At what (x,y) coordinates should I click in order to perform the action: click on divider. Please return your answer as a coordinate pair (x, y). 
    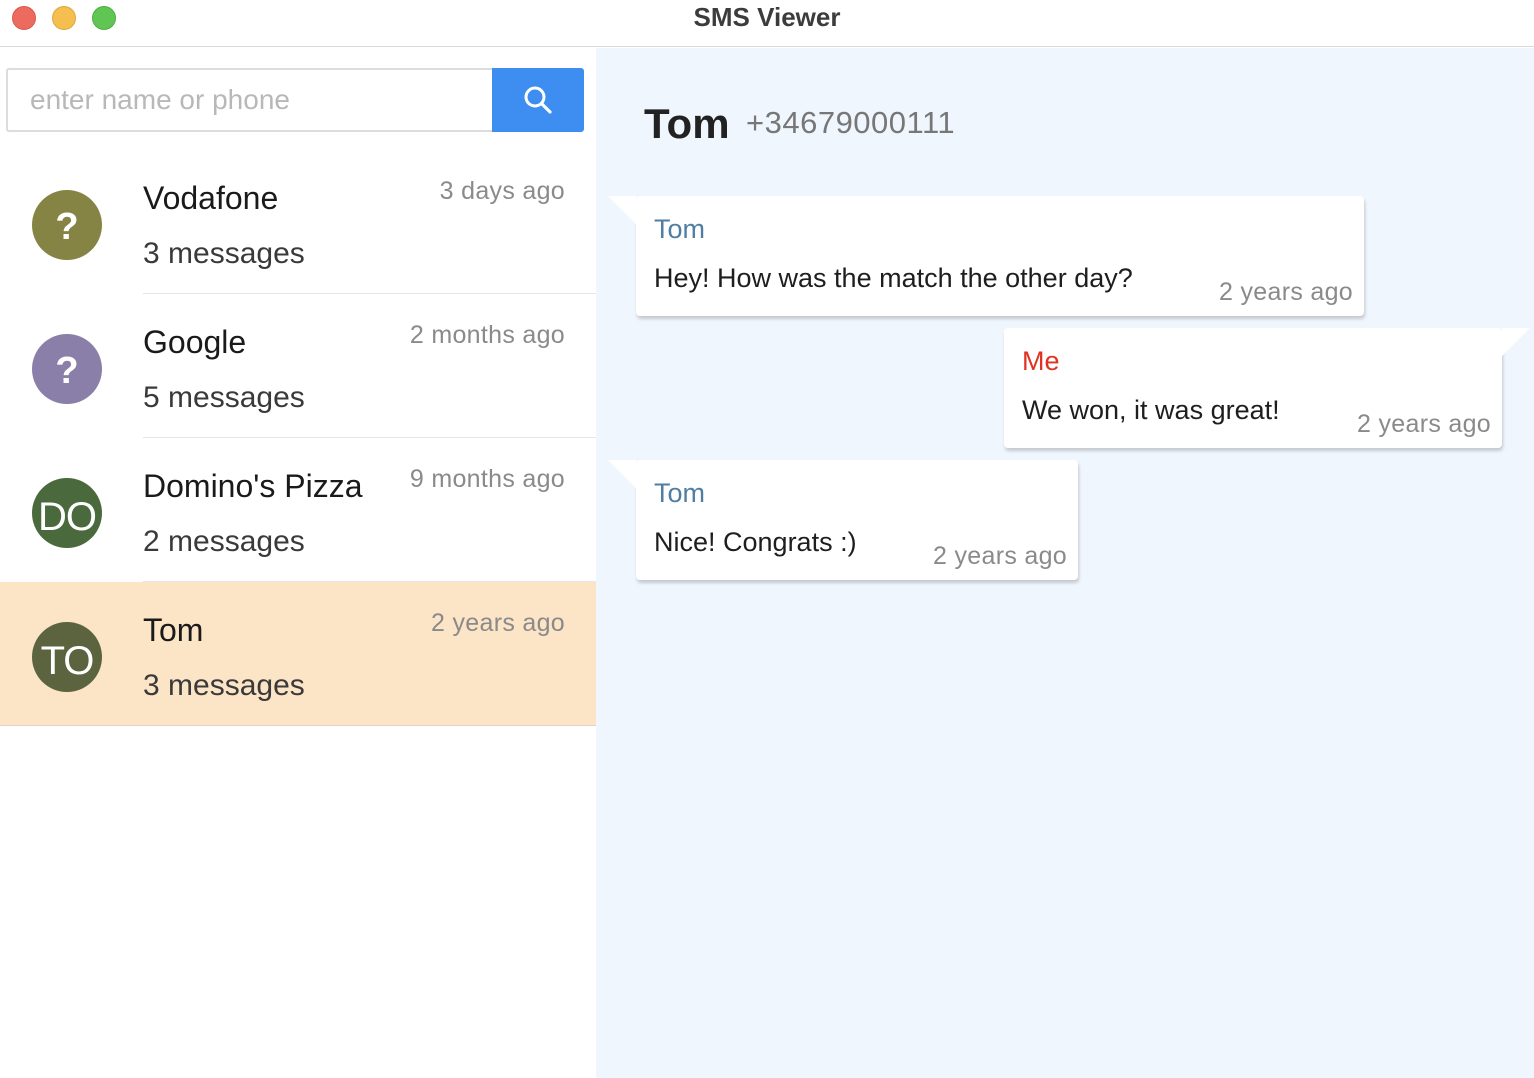
    Looking at the image, I should click on (298, 725).